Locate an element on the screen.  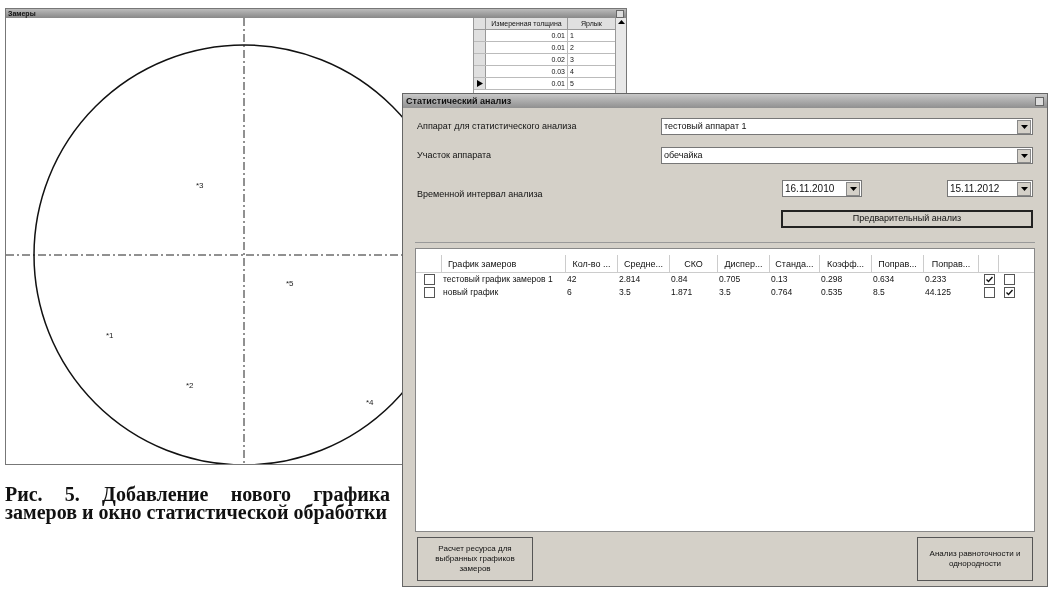
dropdown-field: обечайка is located at coordinates (847, 155).